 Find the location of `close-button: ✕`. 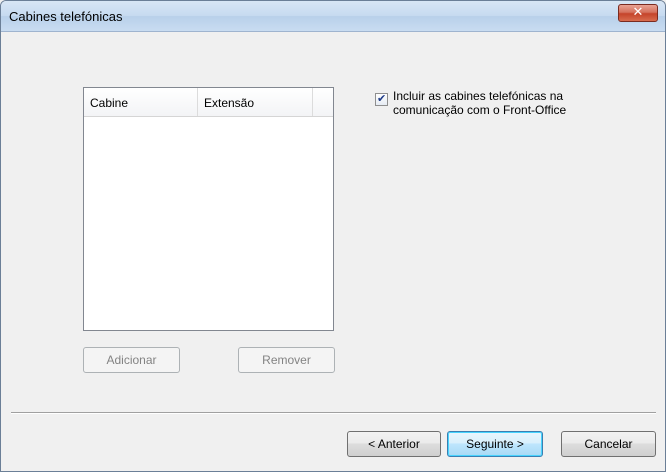

close-button: ✕ is located at coordinates (638, 13).